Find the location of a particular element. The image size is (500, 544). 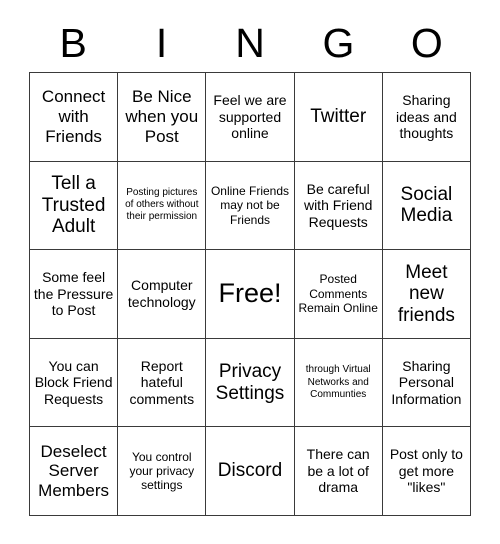

bingo-cell: Posted Comments Remain Online is located at coordinates (338, 294).